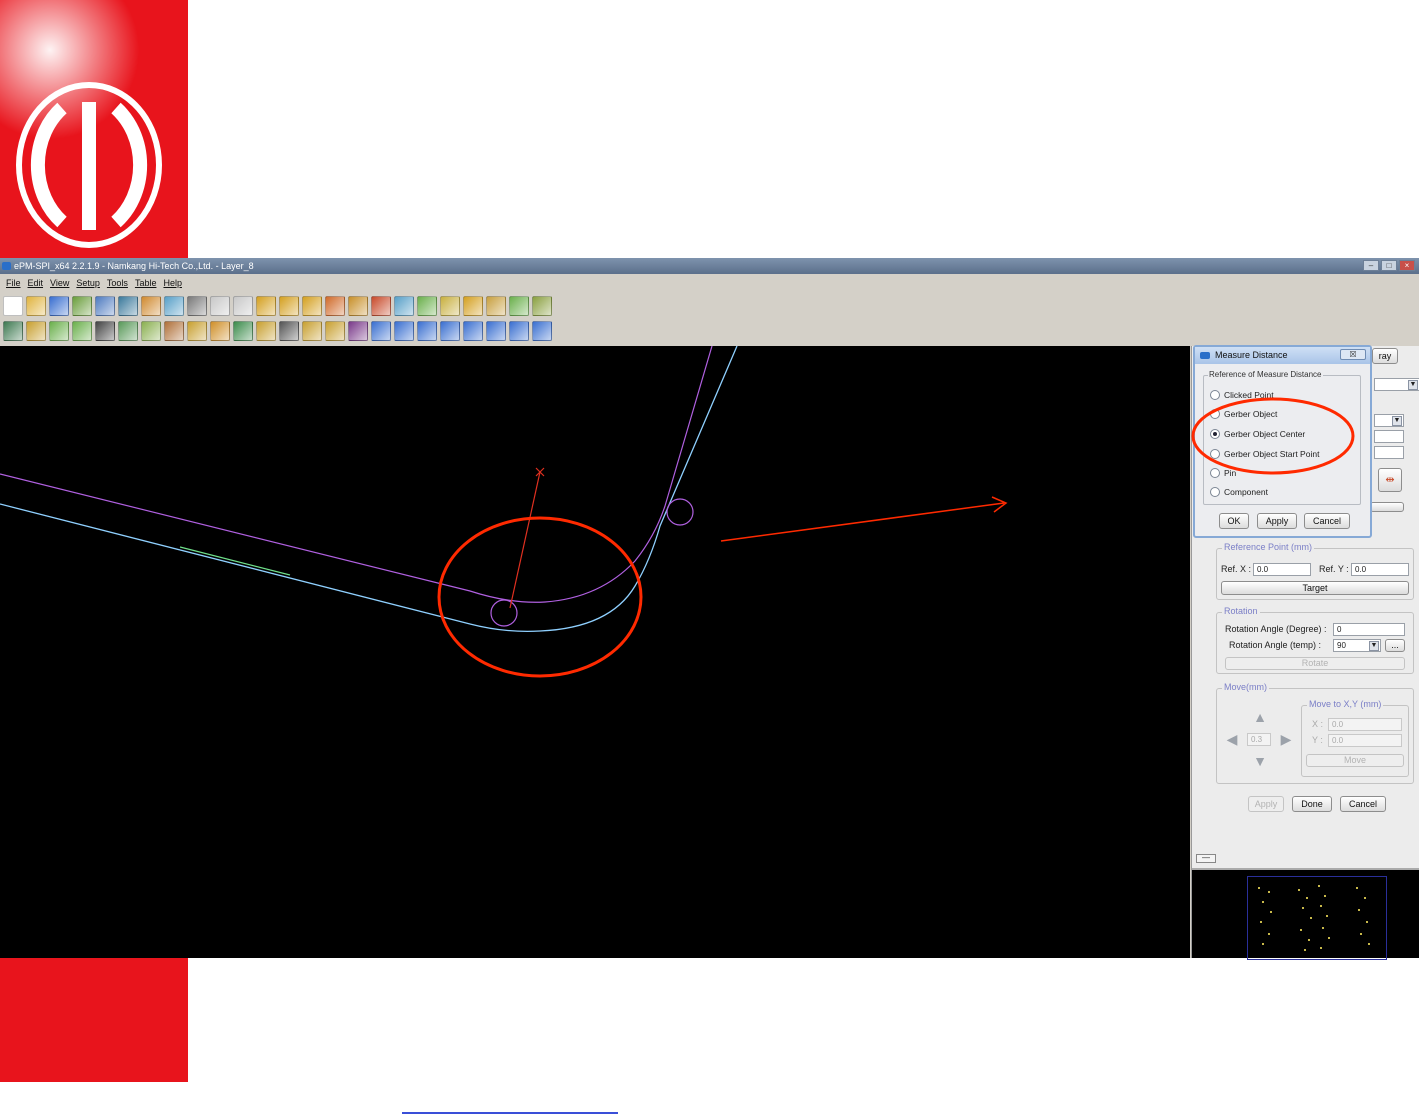  Describe the element at coordinates (59, 283) in the screenshot. I see `menu-view: View` at that location.